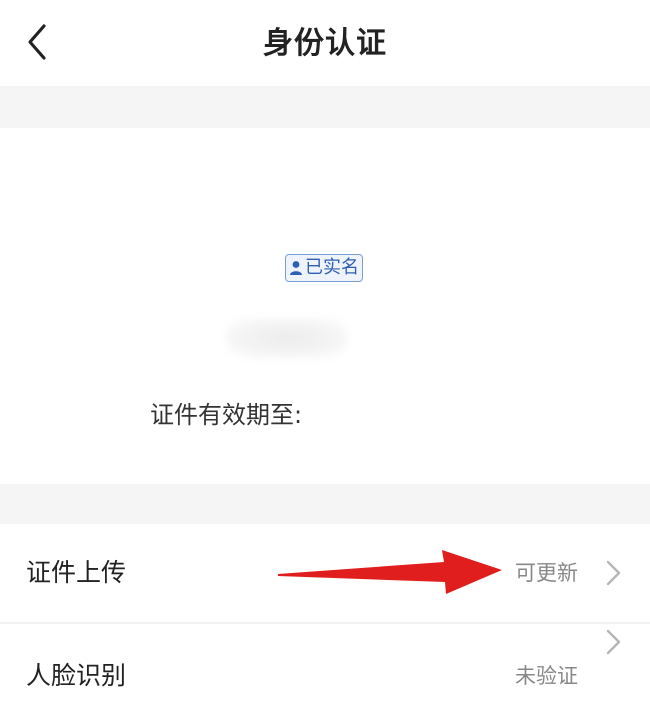 The image size is (650, 720). Describe the element at coordinates (76, 675) in the screenshot. I see `list-item-label: 人脸识别` at that location.